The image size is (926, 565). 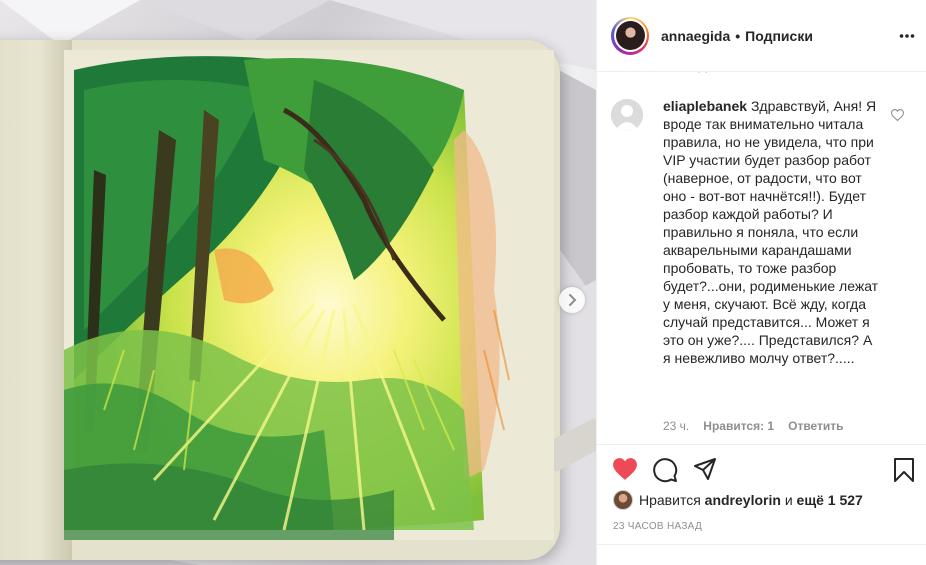 What do you see at coordinates (705, 469) in the screenshot?
I see `share-icon` at bounding box center [705, 469].